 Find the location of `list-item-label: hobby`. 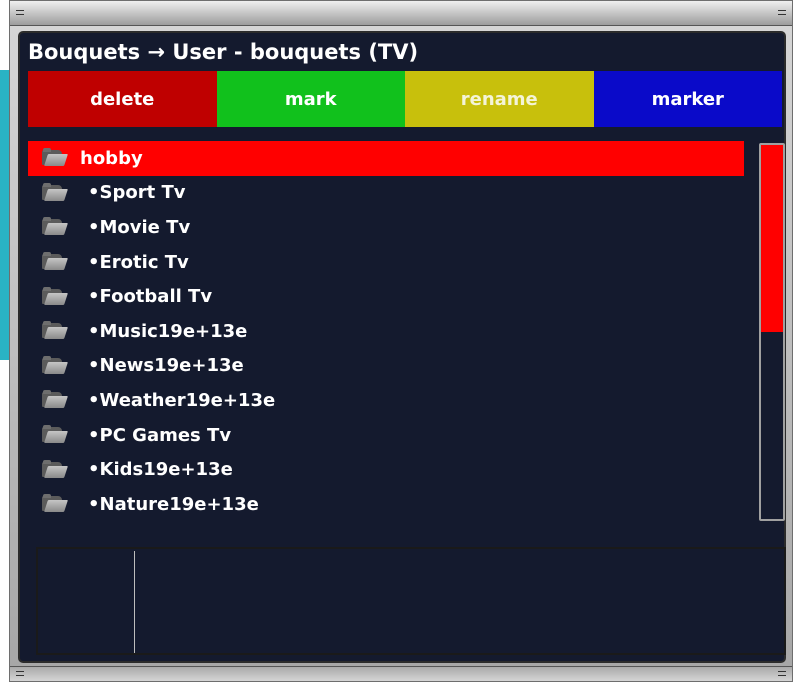

list-item-label: hobby is located at coordinates (111, 158).